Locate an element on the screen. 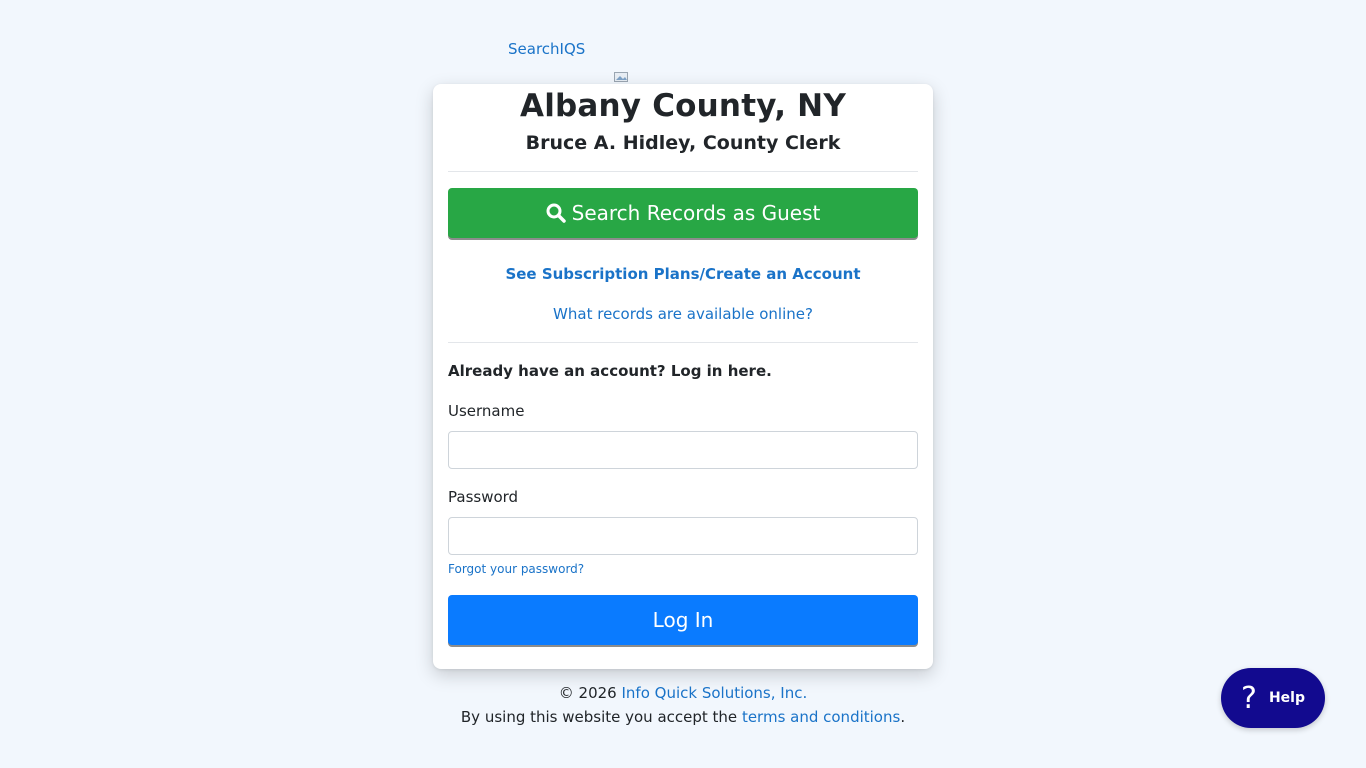  copyright-line: © 2026 Info Quick Solutions, Inc. is located at coordinates (683, 693).